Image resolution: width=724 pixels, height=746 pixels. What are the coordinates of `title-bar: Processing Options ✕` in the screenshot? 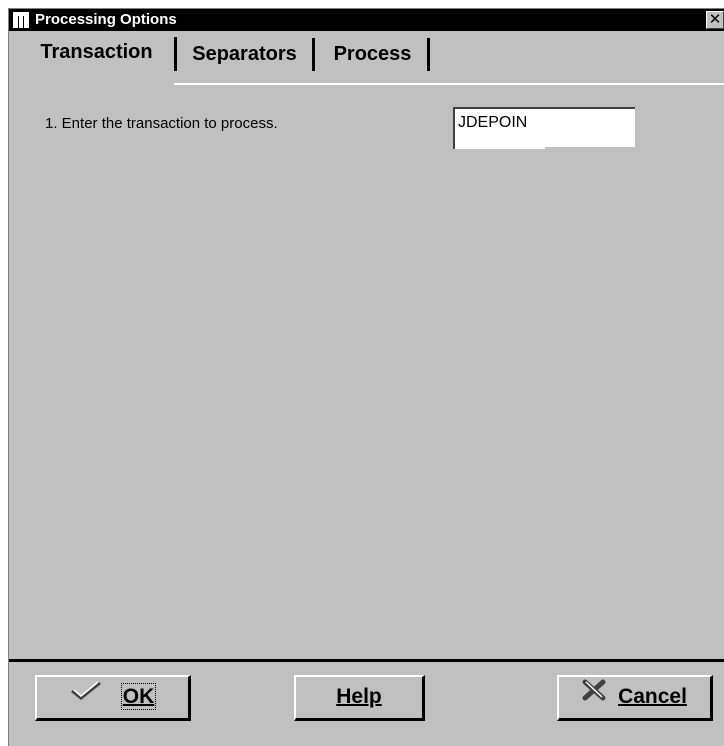 It's located at (366, 20).